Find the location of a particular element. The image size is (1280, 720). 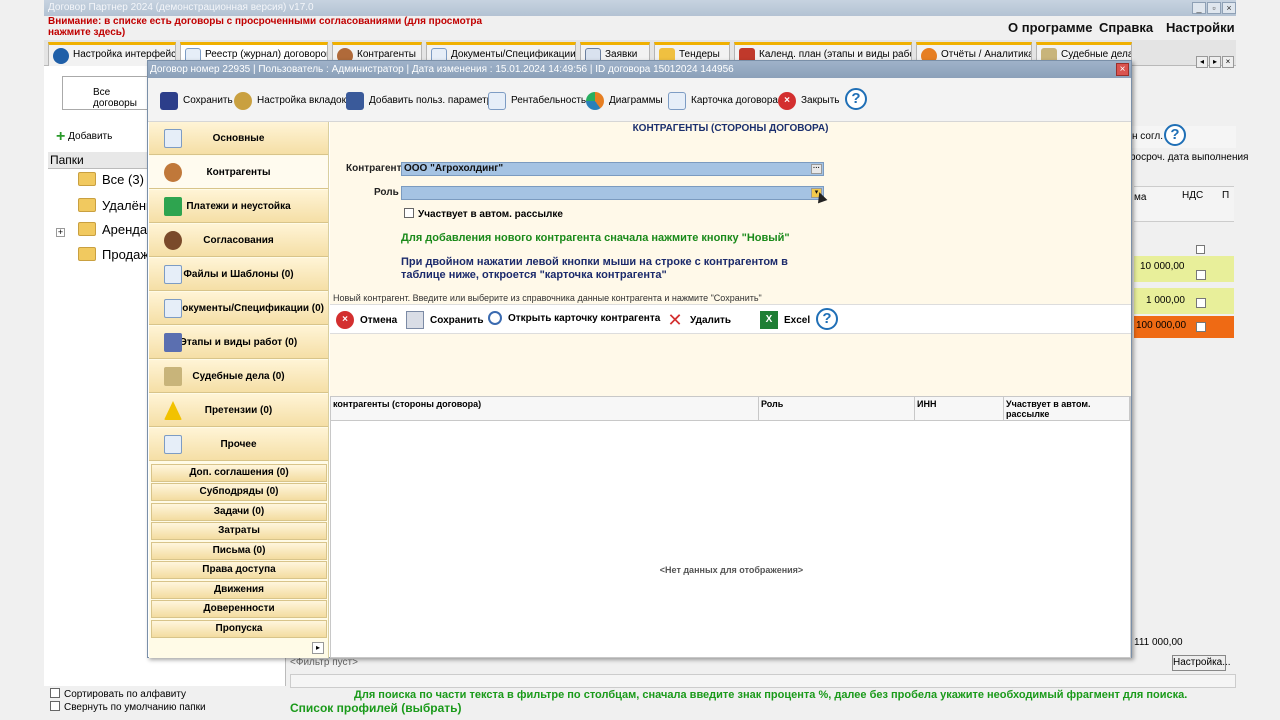

row-value: 1 000,00 is located at coordinates (1165, 300).